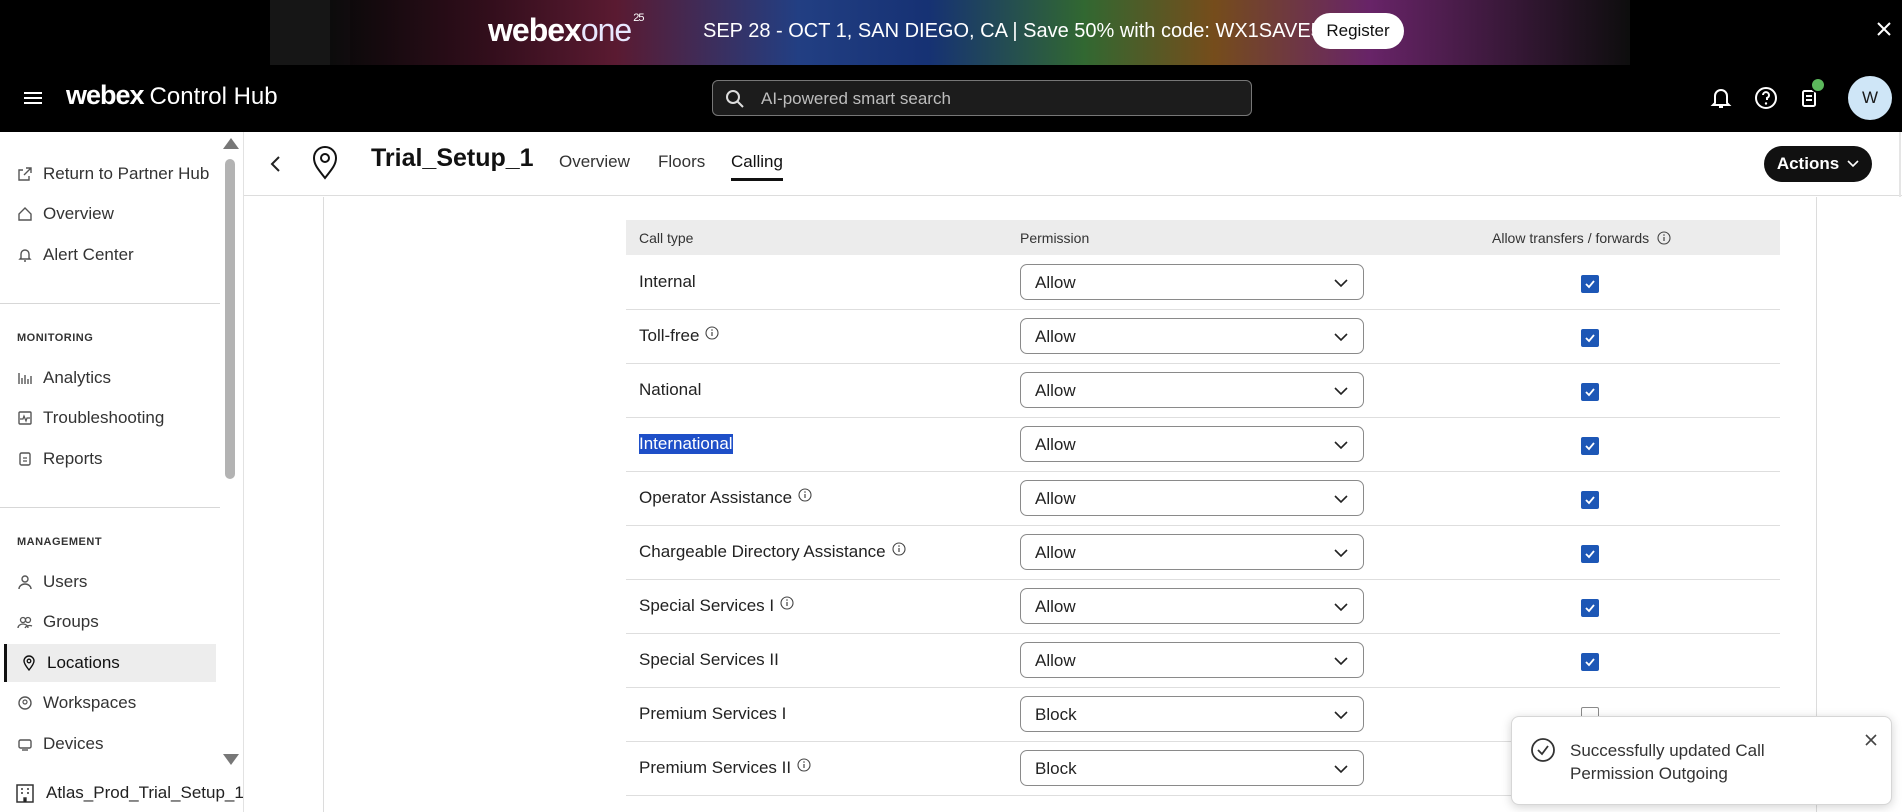 This screenshot has width=1902, height=812. What do you see at coordinates (669, 335) in the screenshot?
I see `call-type-label: Toll-free` at bounding box center [669, 335].